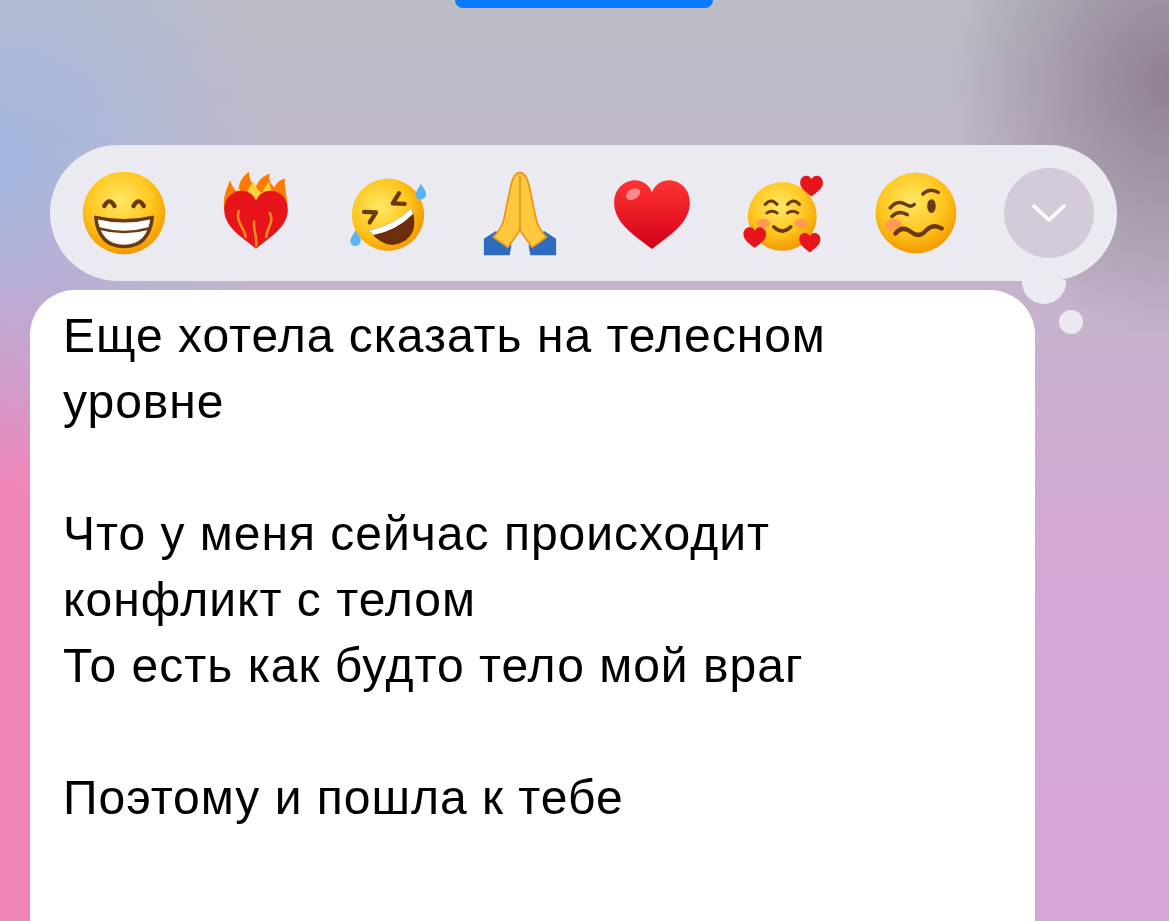 The height and width of the screenshot is (921, 1169). Describe the element at coordinates (124, 213) in the screenshot. I see `grinning-face-icon` at that location.